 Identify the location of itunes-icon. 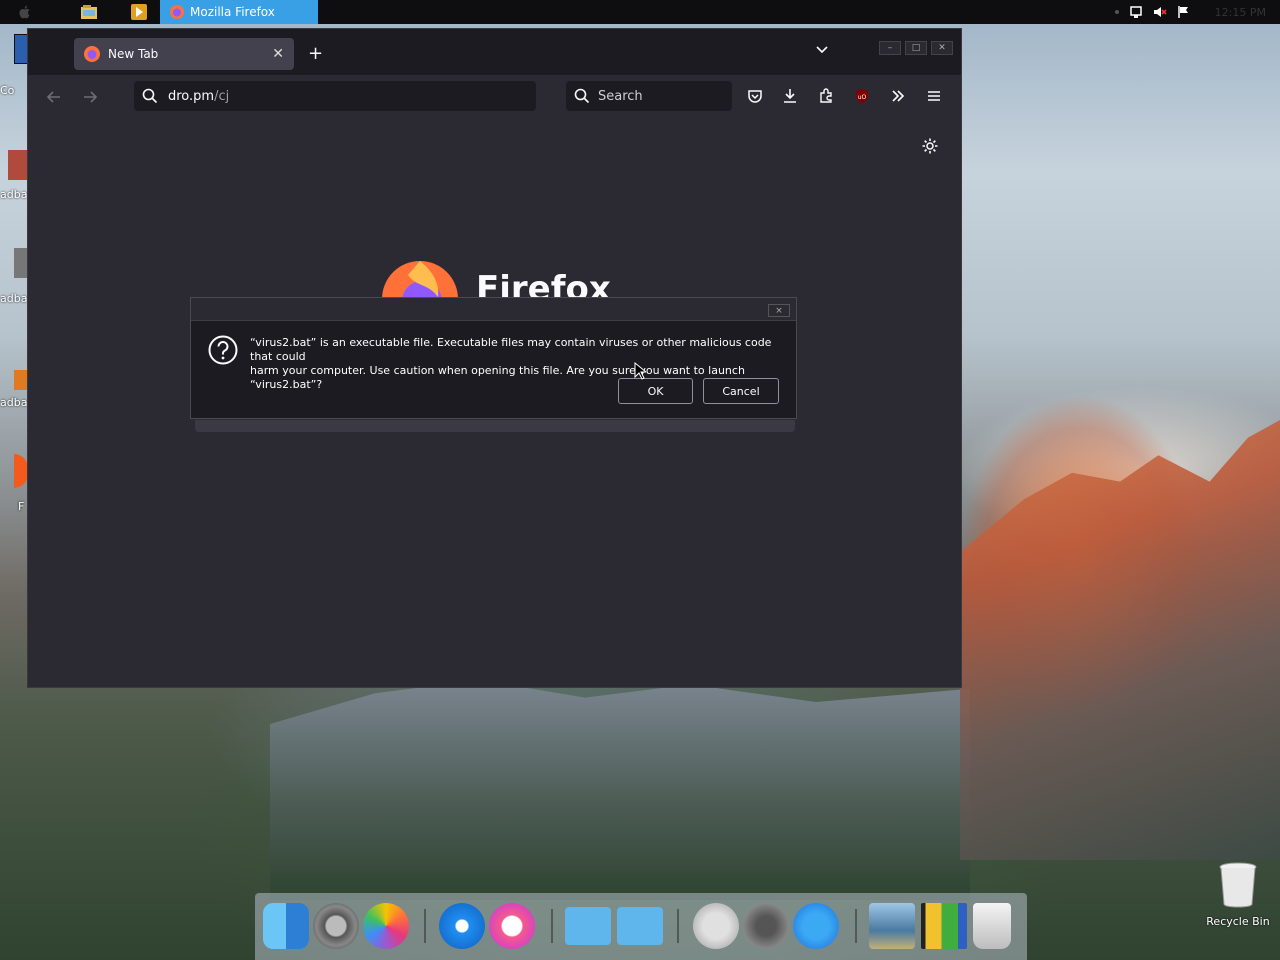
(512, 926).